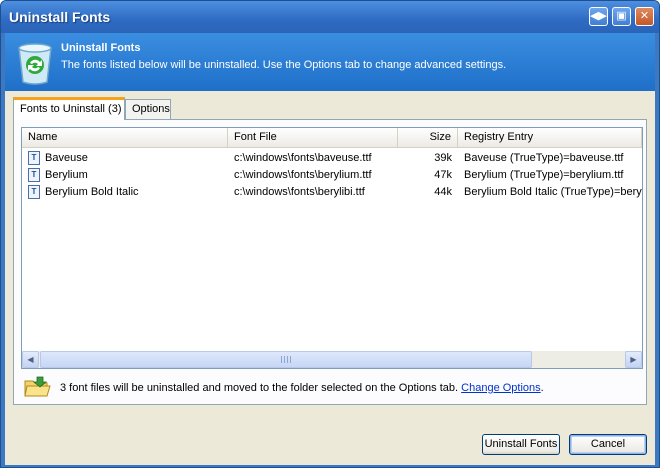 The image size is (660, 468). I want to click on cancel-button: Cancel, so click(608, 444).